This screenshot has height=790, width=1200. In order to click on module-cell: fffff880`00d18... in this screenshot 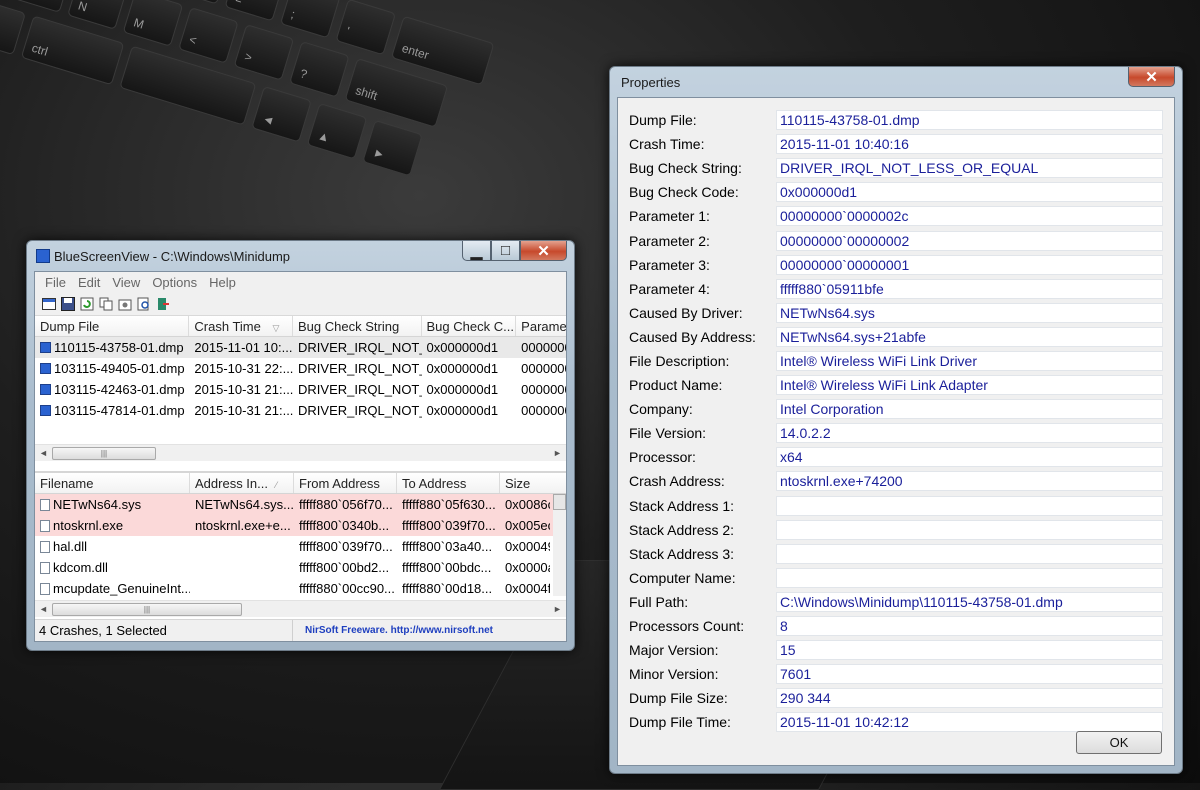, I will do `click(447, 588)`.